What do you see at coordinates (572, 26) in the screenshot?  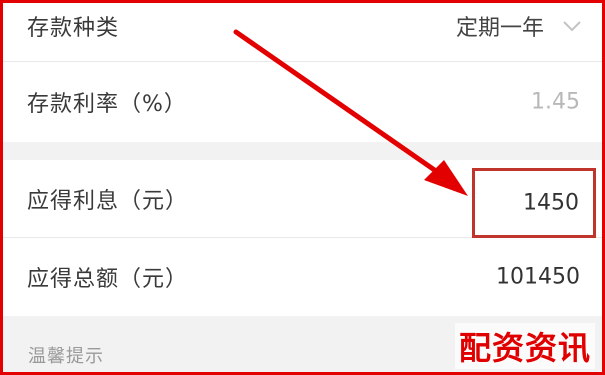 I see `chevron-down-icon` at bounding box center [572, 26].